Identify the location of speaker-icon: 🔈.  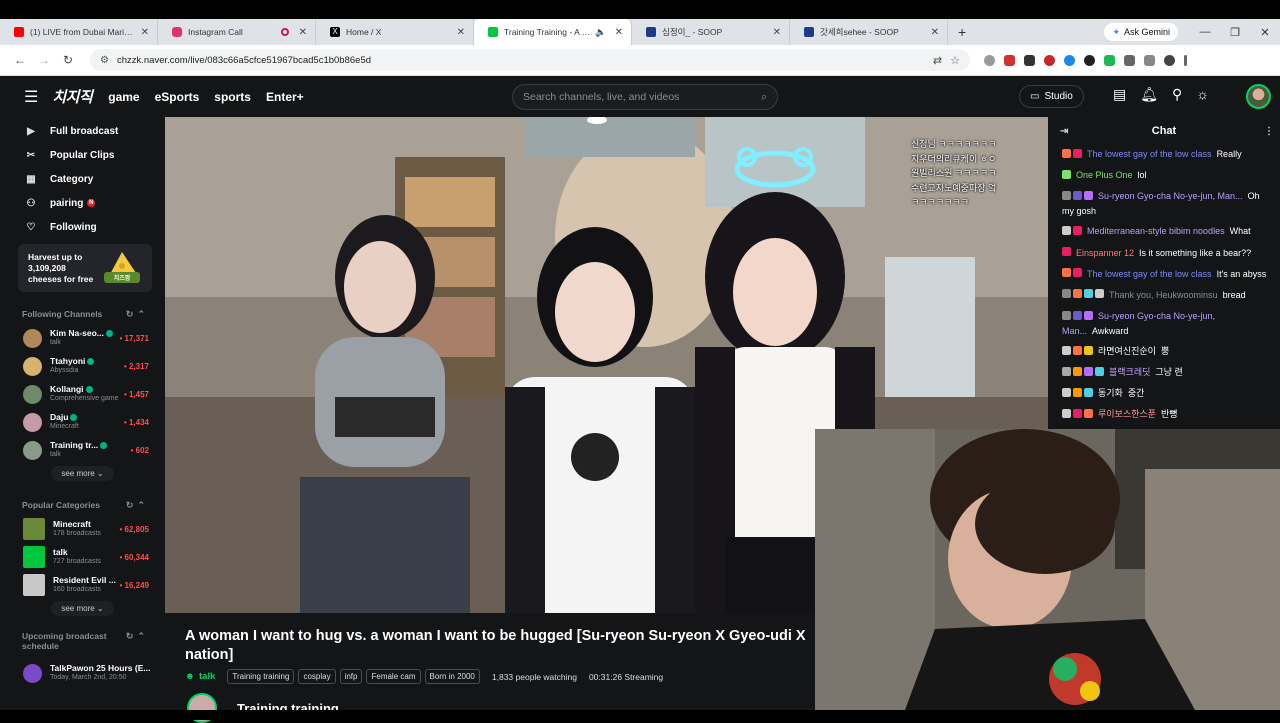
(600, 32).